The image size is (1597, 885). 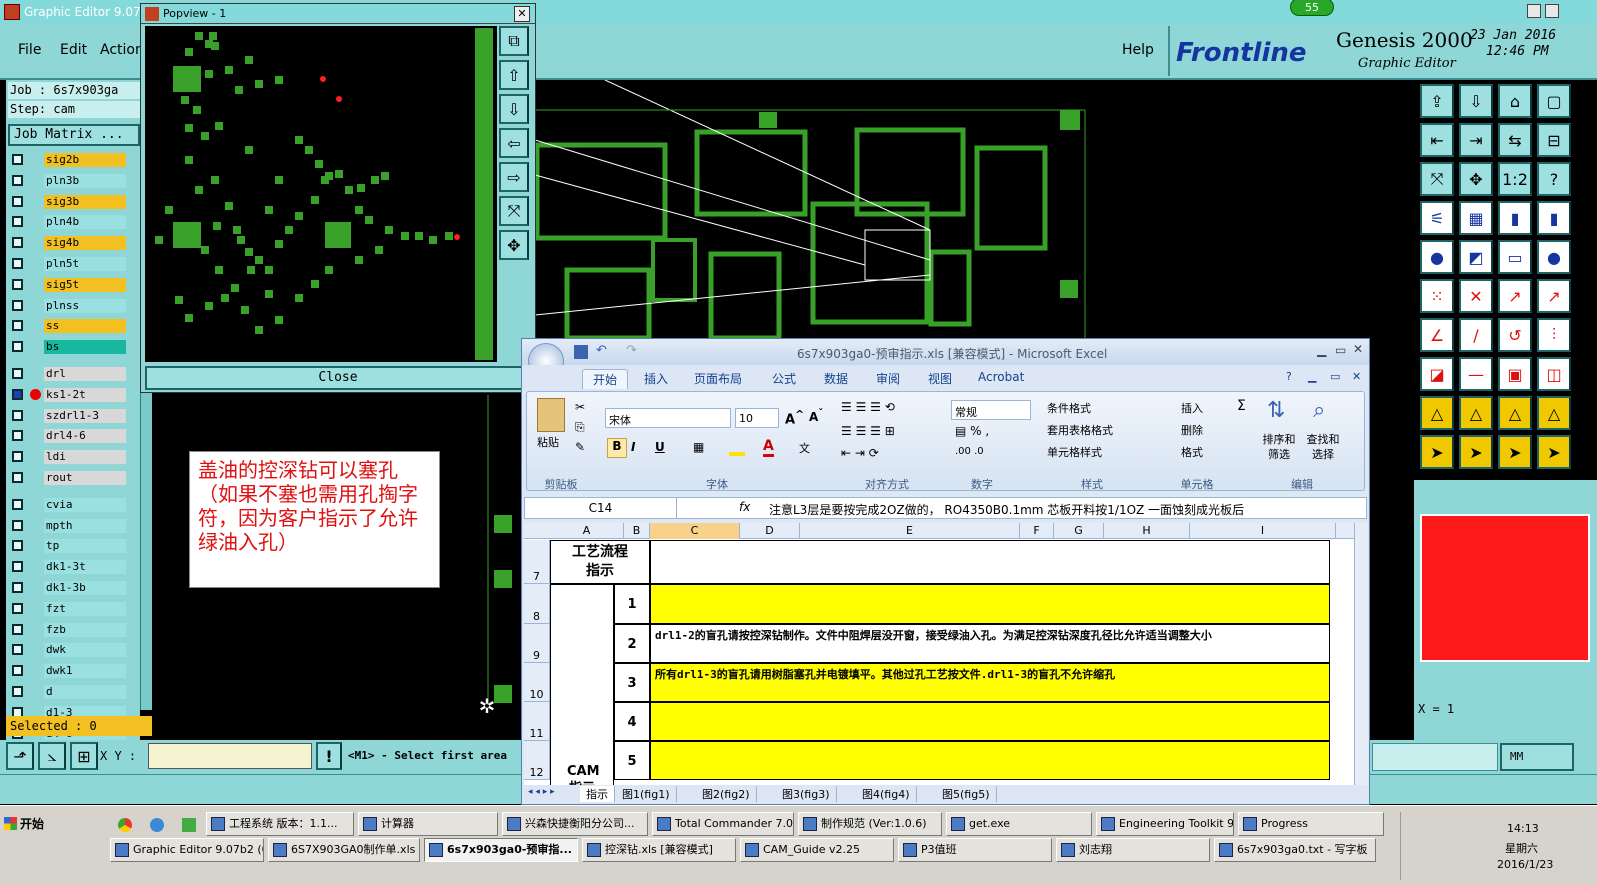 What do you see at coordinates (817, 850) in the screenshot?
I see `taskbar-button: CAM_Guide v2.25` at bounding box center [817, 850].